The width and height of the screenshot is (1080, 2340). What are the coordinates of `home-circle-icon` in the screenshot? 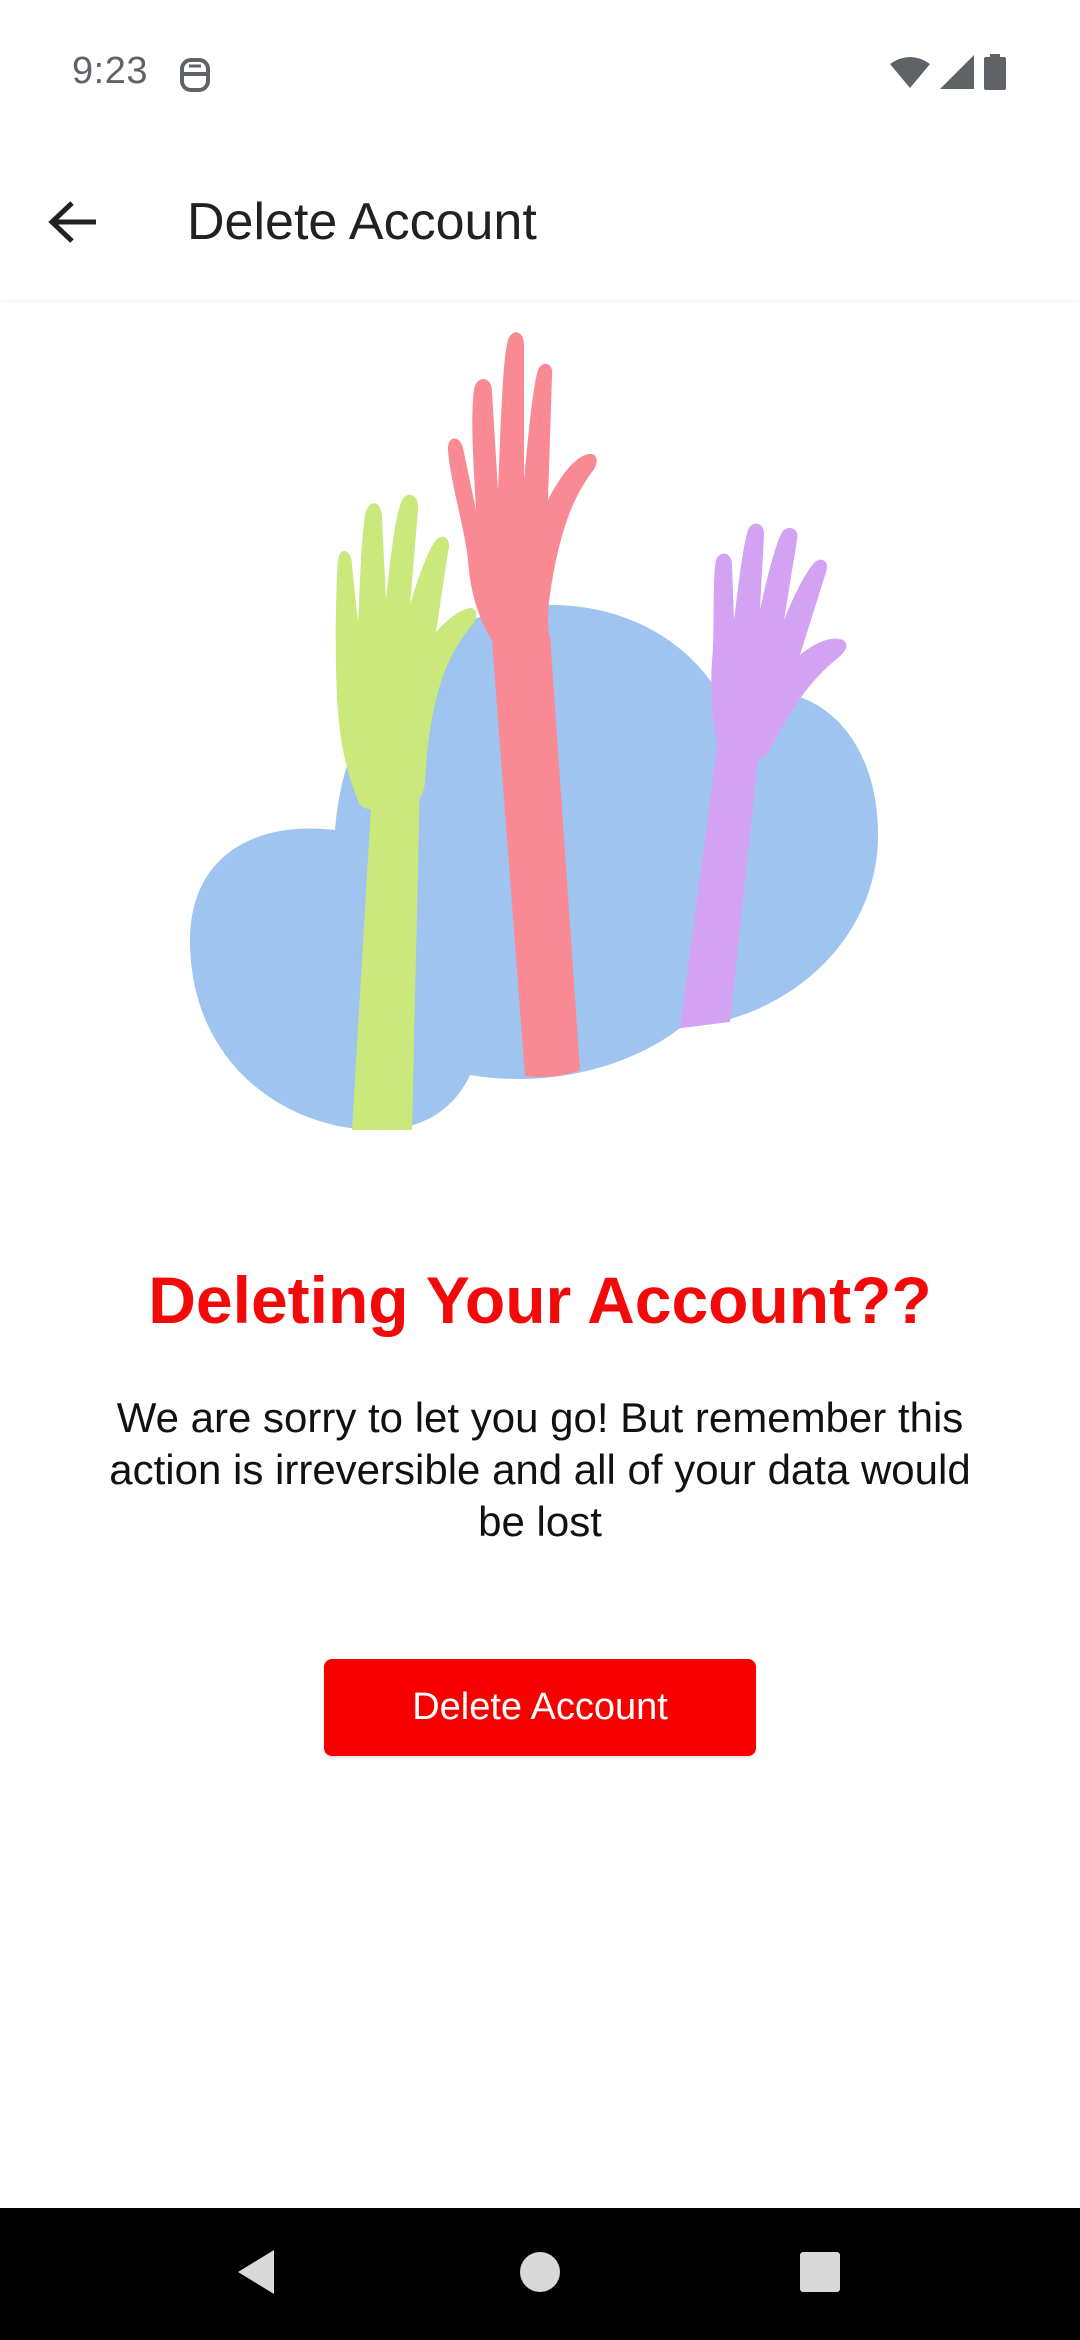 It's located at (540, 2274).